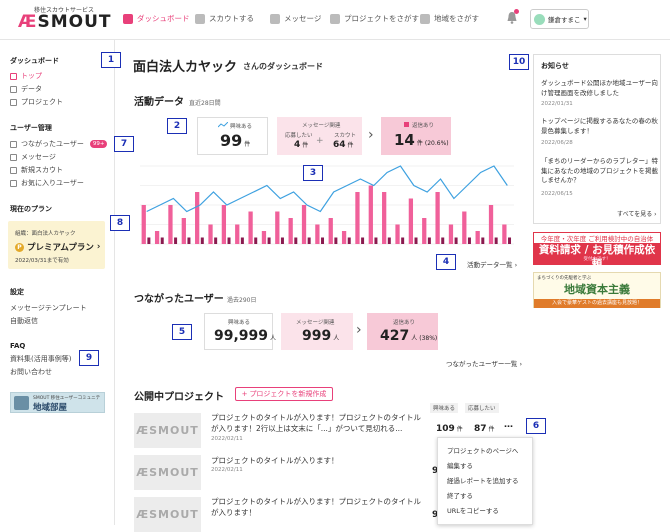 This screenshot has height=532, width=670. I want to click on reply-square-icon, so click(406, 124).